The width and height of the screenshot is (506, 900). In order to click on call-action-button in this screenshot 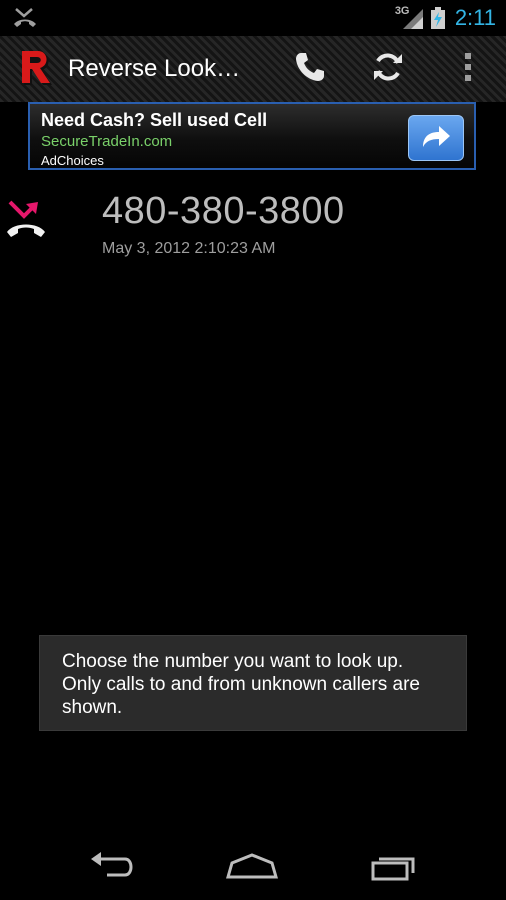, I will do `click(310, 69)`.